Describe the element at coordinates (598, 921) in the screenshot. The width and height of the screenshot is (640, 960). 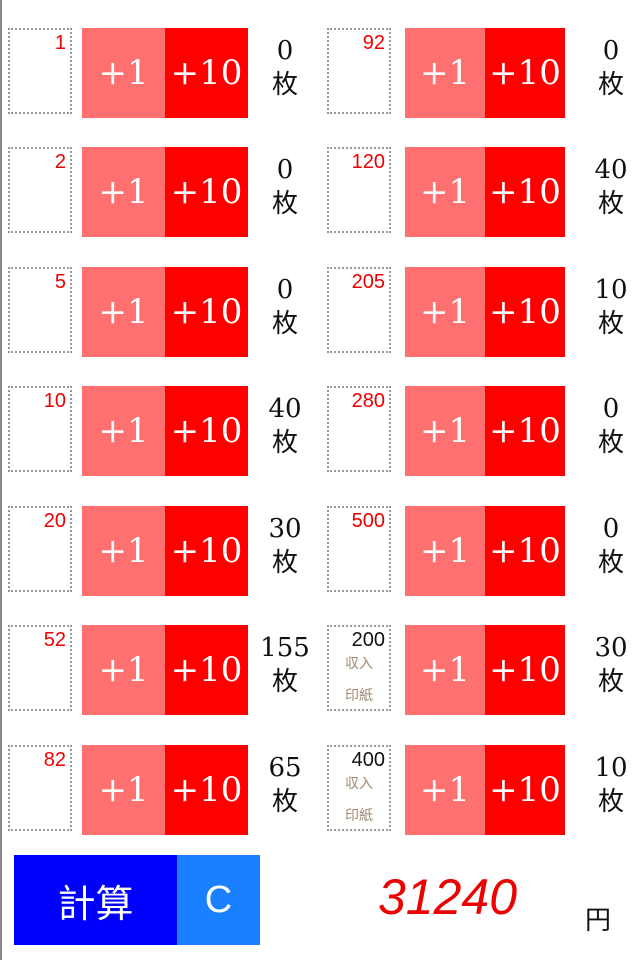
I see `currency-label: 円` at that location.